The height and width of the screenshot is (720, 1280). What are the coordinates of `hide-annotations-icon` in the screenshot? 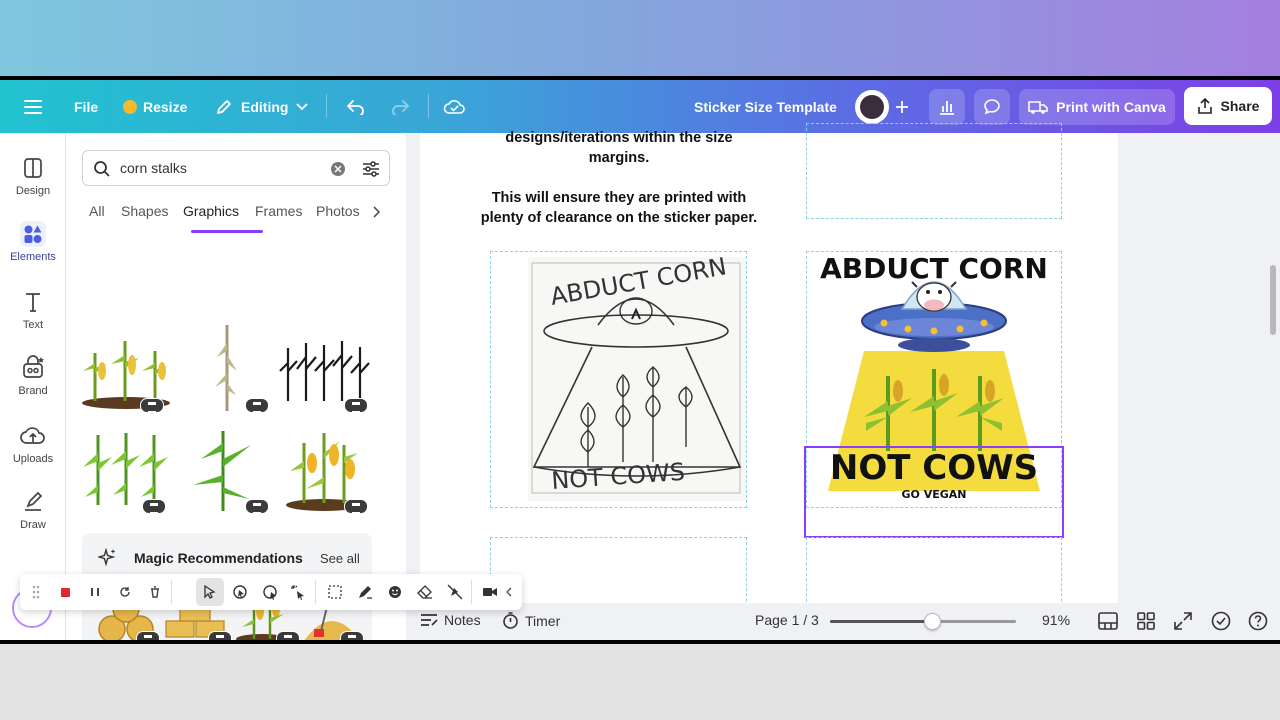 It's located at (455, 592).